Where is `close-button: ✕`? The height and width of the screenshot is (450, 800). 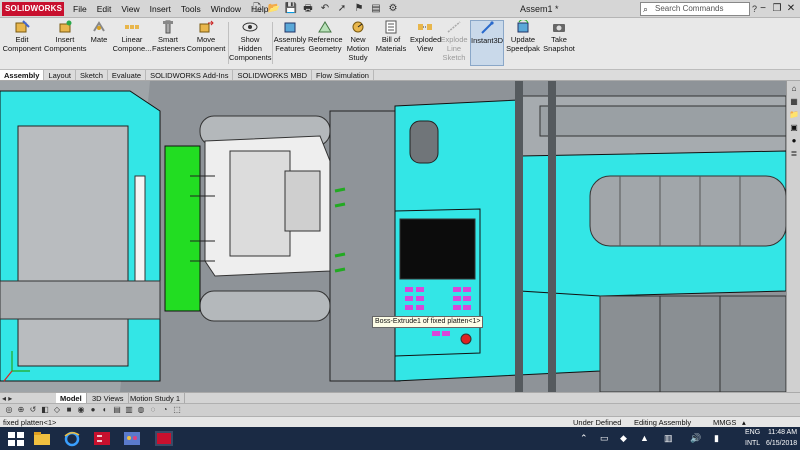
close-button: ✕ is located at coordinates (791, 9).